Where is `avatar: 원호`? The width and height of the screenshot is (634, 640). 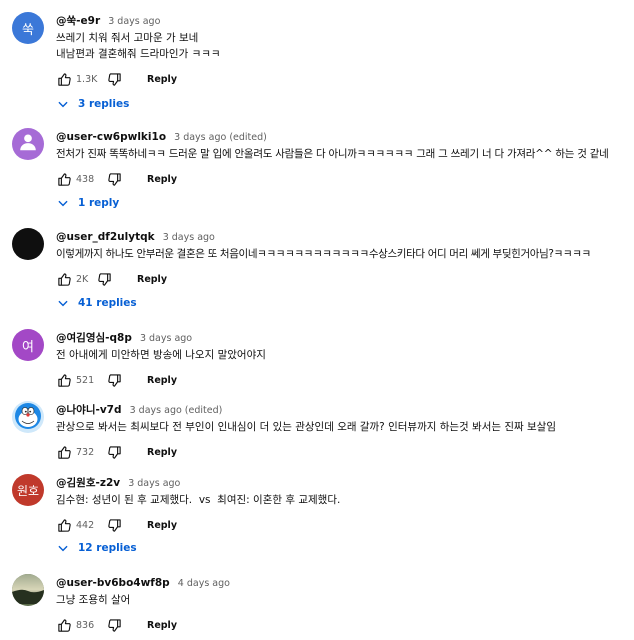 avatar: 원호 is located at coordinates (28, 490).